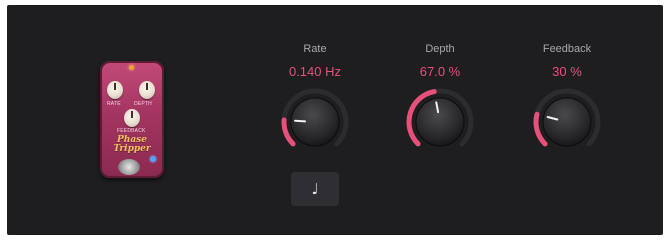 This screenshot has height=241, width=670. I want to click on tempo-sync-button: ♩, so click(315, 189).